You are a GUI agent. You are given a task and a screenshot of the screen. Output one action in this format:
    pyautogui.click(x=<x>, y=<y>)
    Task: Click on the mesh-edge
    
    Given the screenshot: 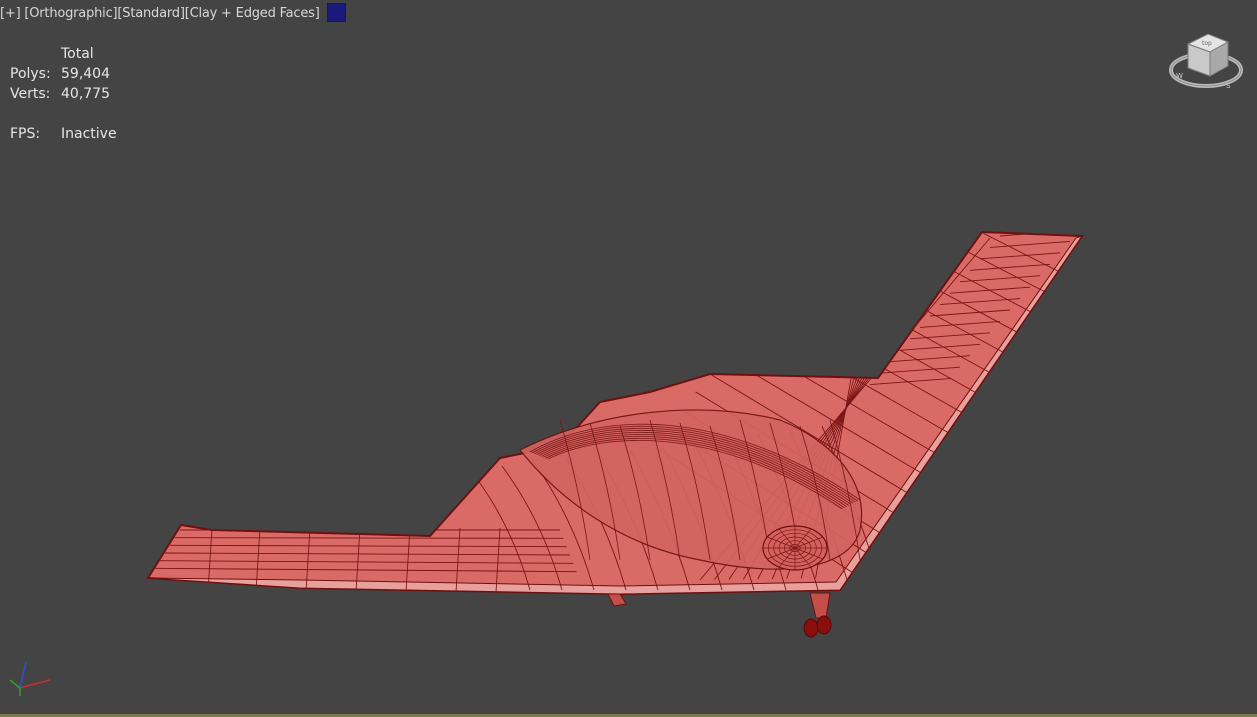 What is the action you would take?
    pyautogui.click(x=948, y=252)
    